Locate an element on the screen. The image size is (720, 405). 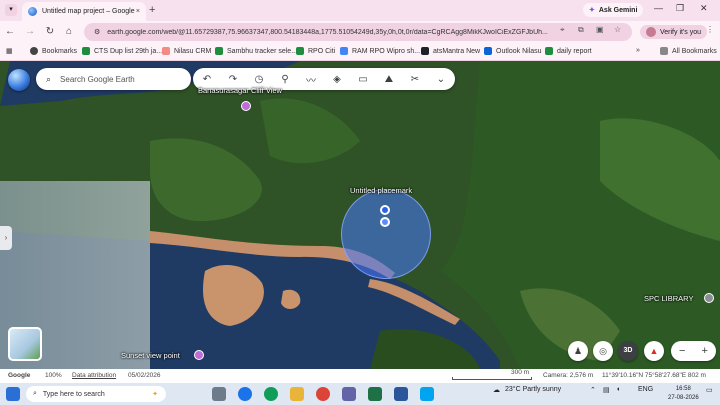
zoom-out-icon: − is located at coordinates (682, 351).